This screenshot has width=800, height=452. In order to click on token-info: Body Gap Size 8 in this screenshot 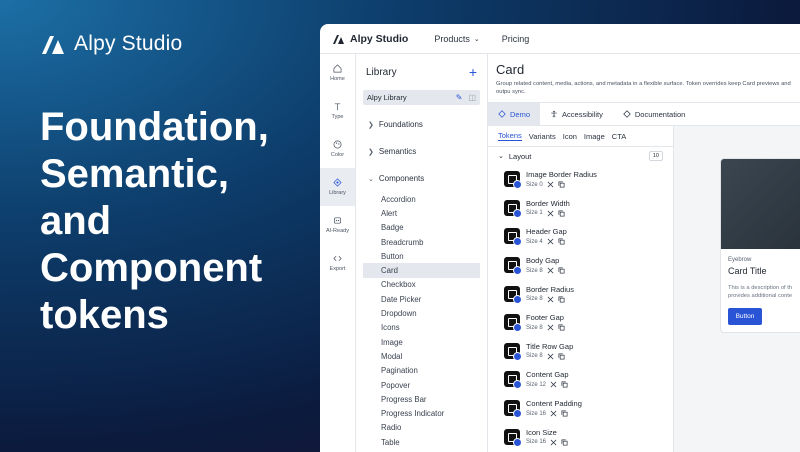, I will do `click(545, 265)`.